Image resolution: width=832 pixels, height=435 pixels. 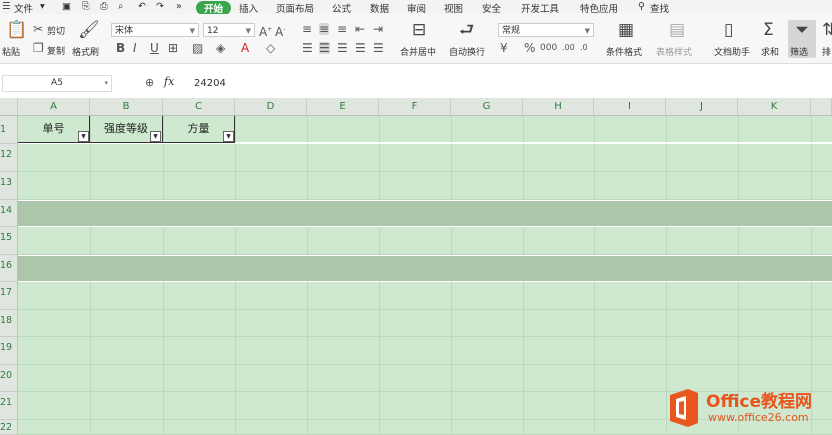 I want to click on tab-page-layout: 页面布局, so click(x=295, y=8).